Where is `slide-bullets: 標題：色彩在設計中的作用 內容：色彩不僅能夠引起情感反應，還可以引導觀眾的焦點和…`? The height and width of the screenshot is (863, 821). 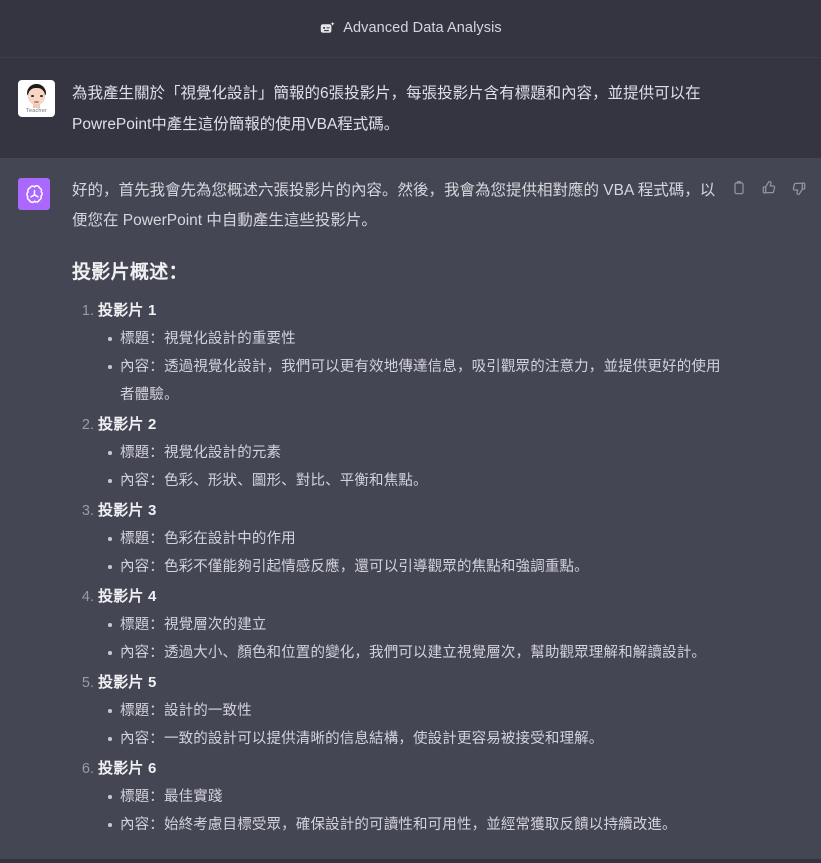
slide-bullets: 標題：色彩在設計中的作用 內容：色彩不僅能夠引起情感反應，還可以引導觀眾的焦點和… is located at coordinates (410, 553).